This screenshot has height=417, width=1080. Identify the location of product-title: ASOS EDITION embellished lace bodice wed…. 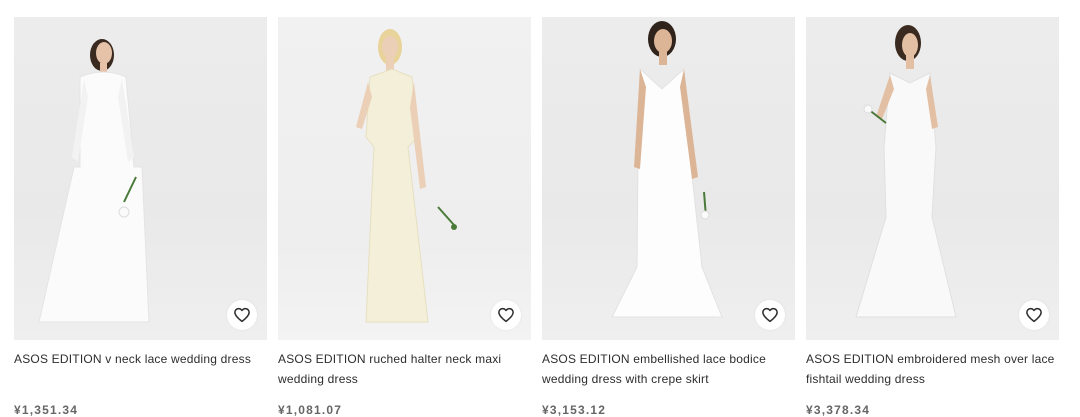
(668, 369).